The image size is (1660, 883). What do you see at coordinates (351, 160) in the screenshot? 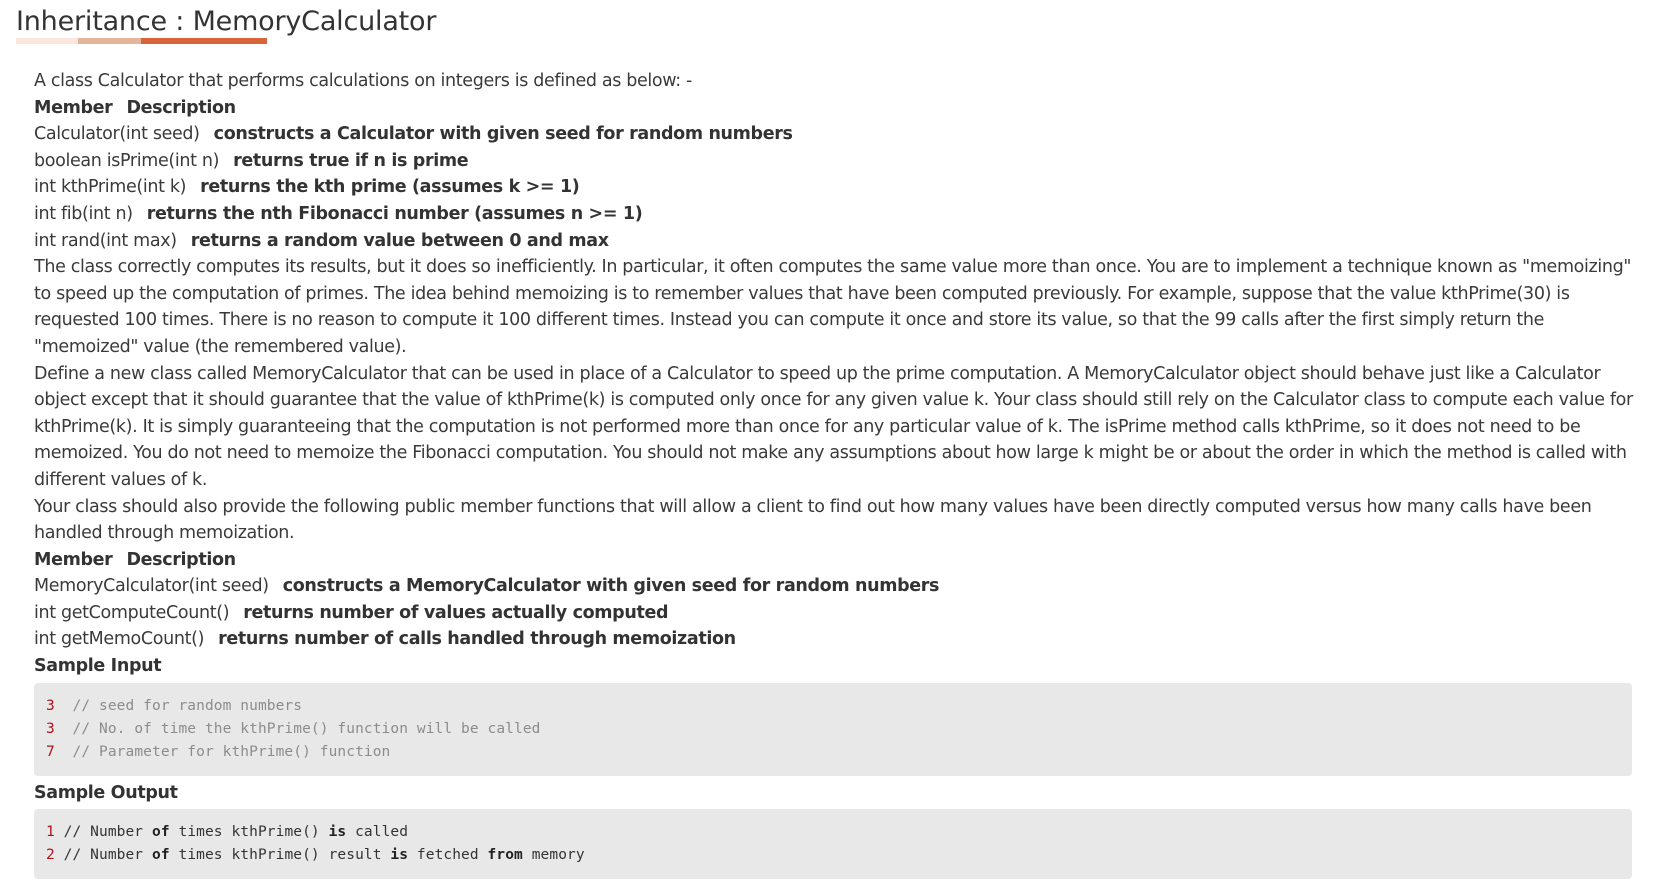
I see `table1-description: returns true if n is prime` at bounding box center [351, 160].